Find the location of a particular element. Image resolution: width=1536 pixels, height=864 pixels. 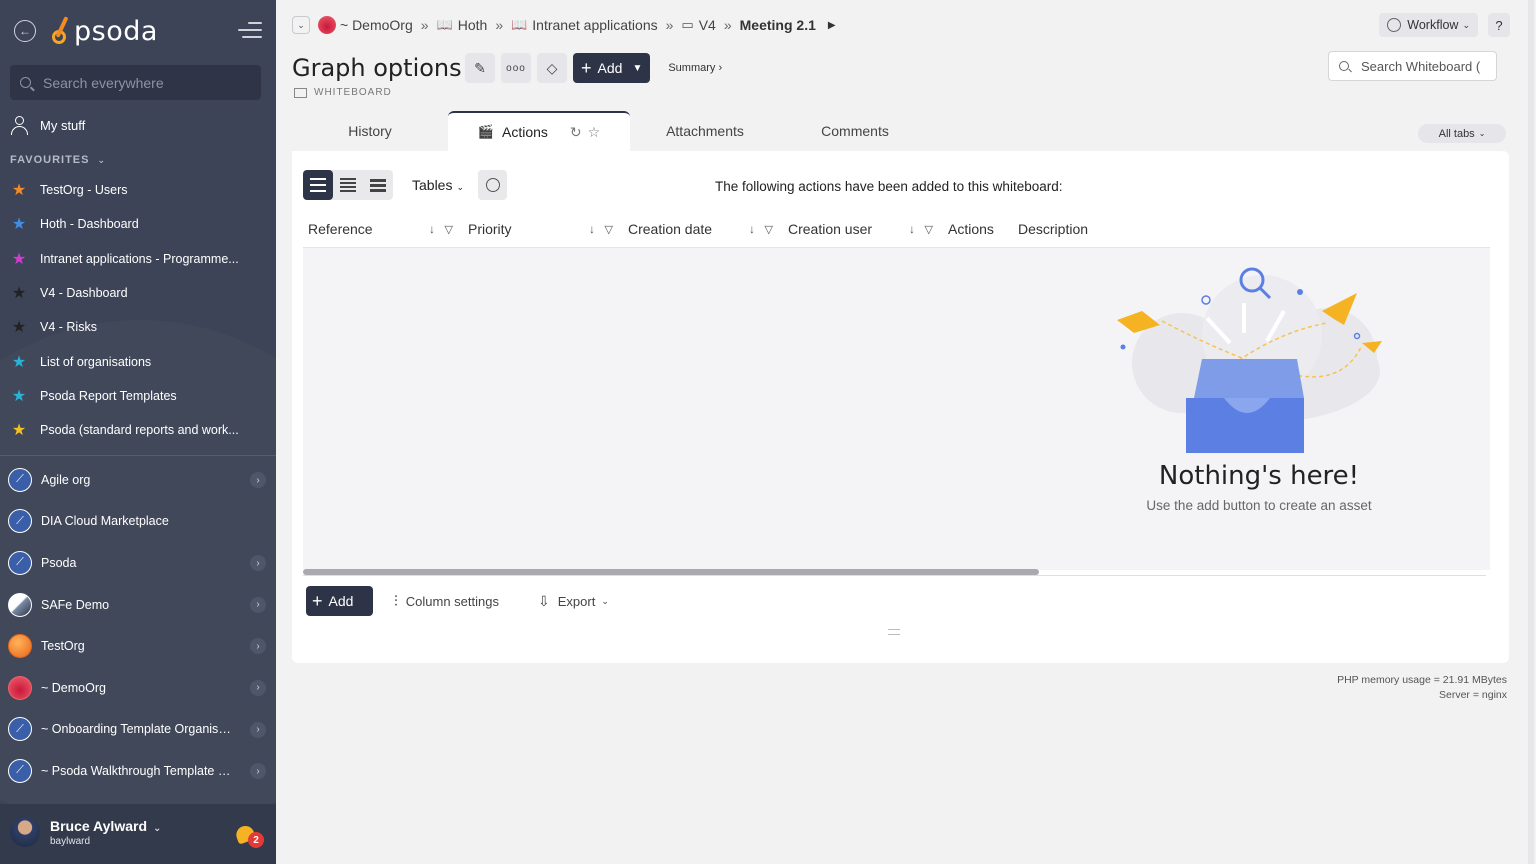

tab-comments: Comments is located at coordinates (855, 131).